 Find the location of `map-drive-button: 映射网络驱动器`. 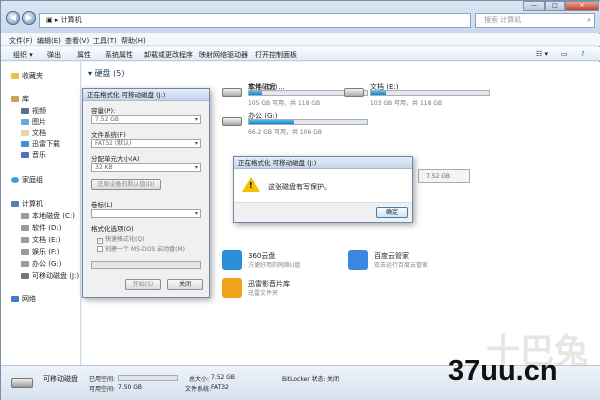

map-drive-button: 映射网络驱动器 is located at coordinates (223, 55).